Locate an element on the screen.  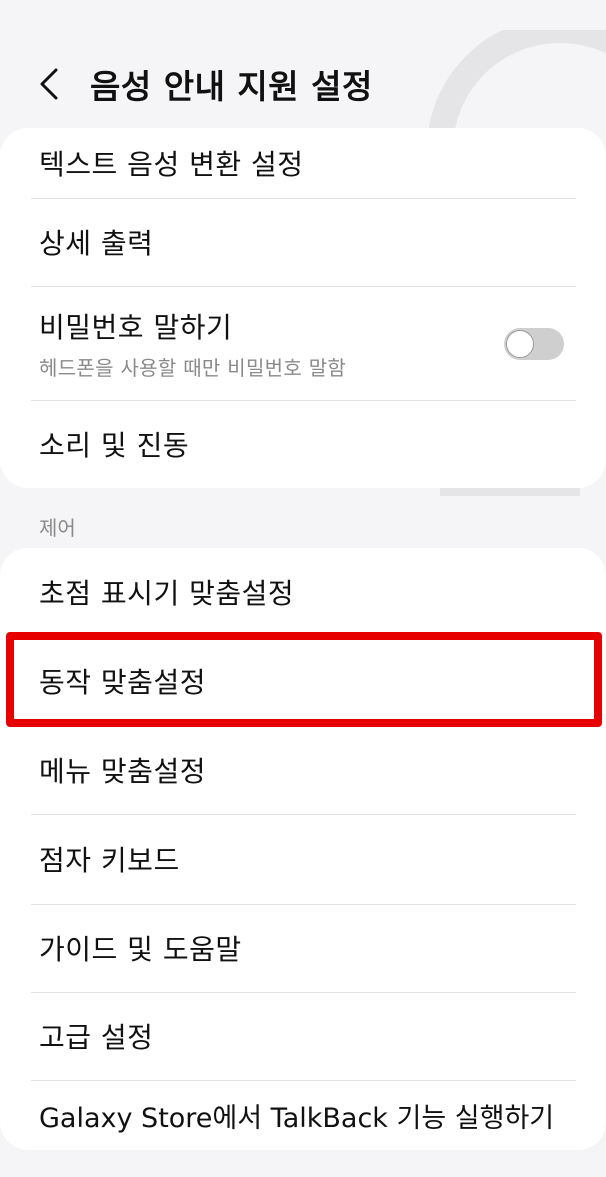
row-label: 초점 표시기 맞춤설정 is located at coordinates (167, 593).